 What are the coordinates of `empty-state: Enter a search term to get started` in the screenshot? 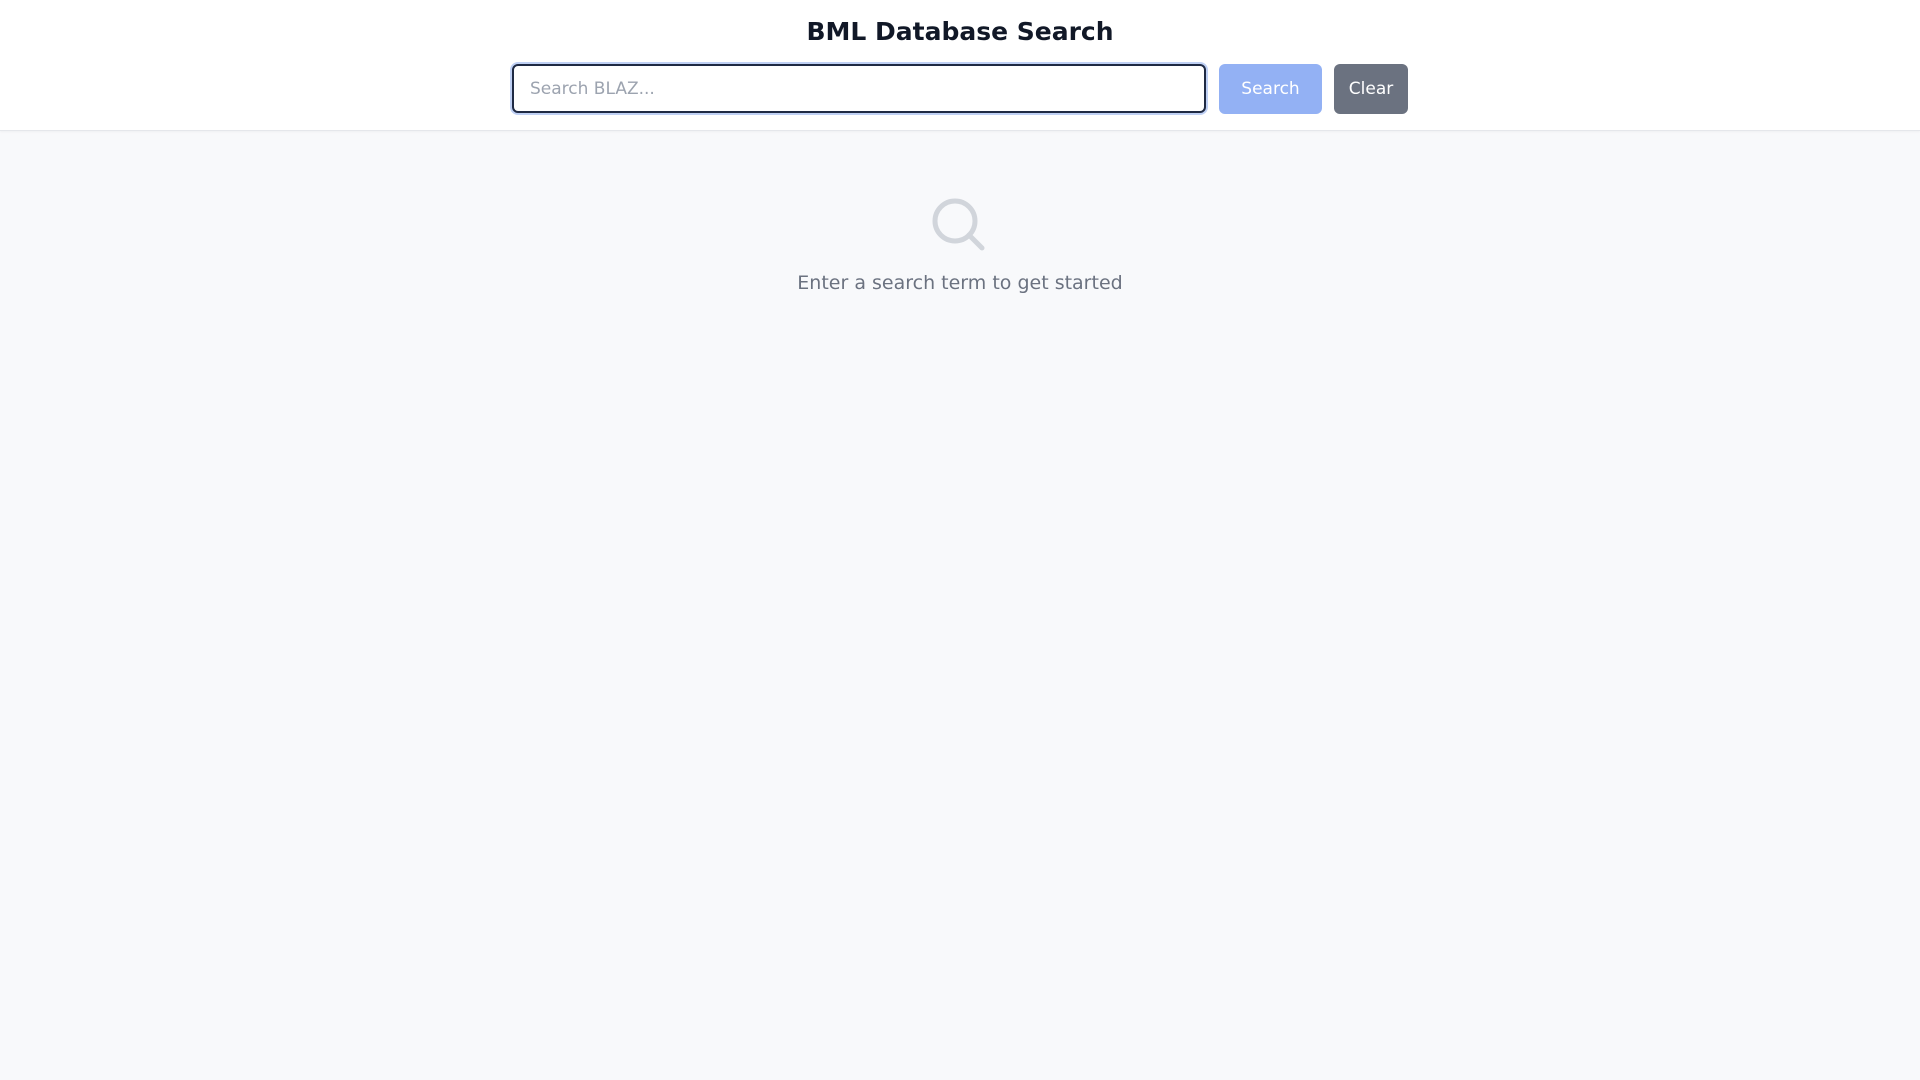 It's located at (960, 245).